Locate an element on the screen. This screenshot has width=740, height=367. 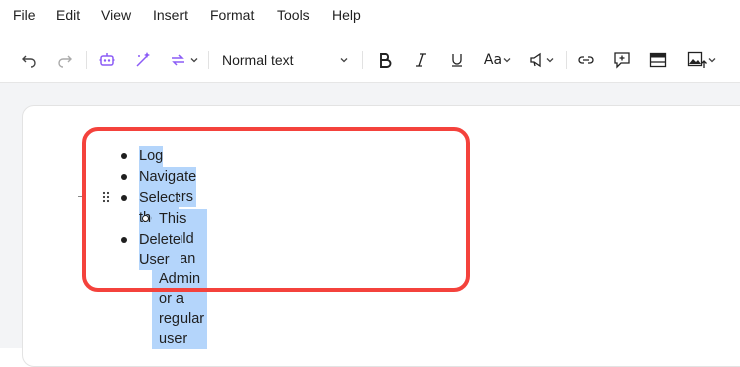
magic-wand-icon is located at coordinates (143, 59).